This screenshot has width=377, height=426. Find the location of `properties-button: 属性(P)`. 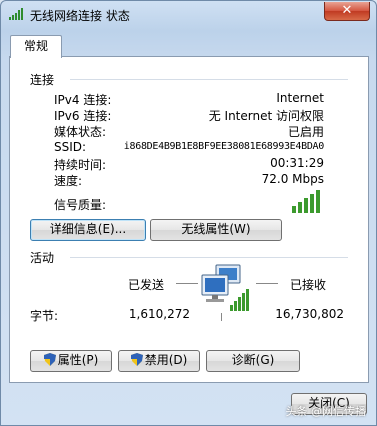

properties-button: 属性(P) is located at coordinates (71, 361).